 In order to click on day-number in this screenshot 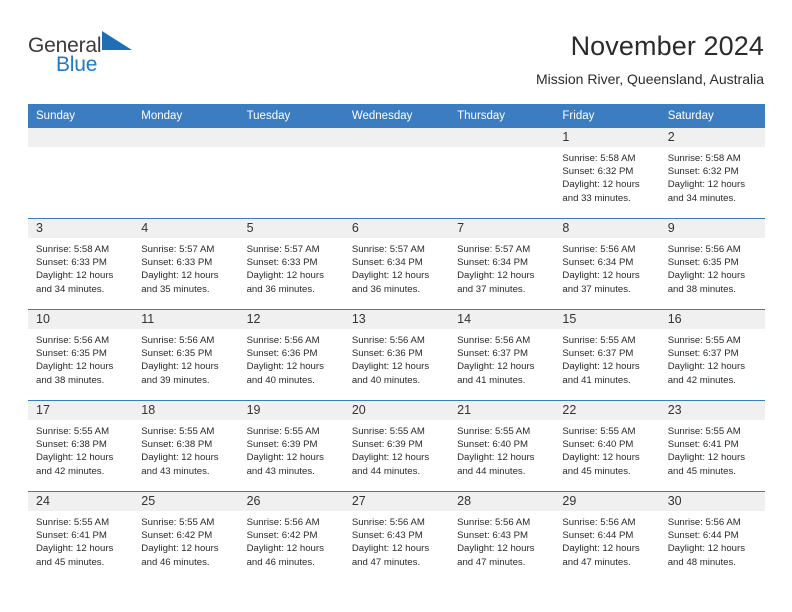, I will do `click(502, 137)`.